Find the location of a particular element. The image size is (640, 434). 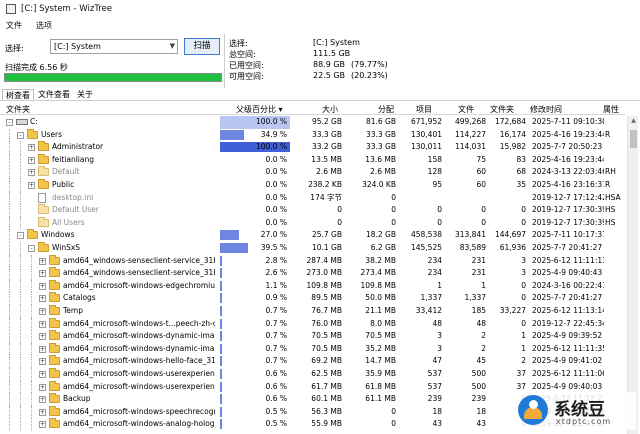

col-files: 文件 is located at coordinates (466, 109).